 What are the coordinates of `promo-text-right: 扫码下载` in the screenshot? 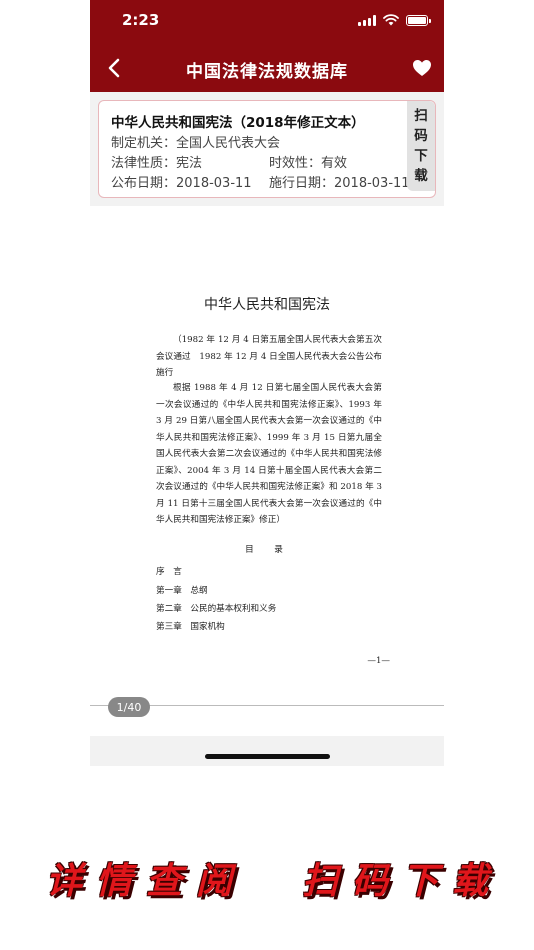 It's located at (402, 881).